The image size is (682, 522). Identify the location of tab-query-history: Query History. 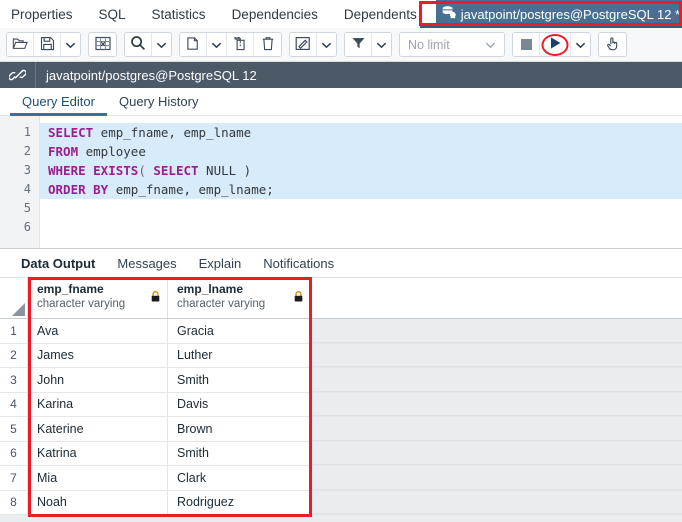
(158, 101).